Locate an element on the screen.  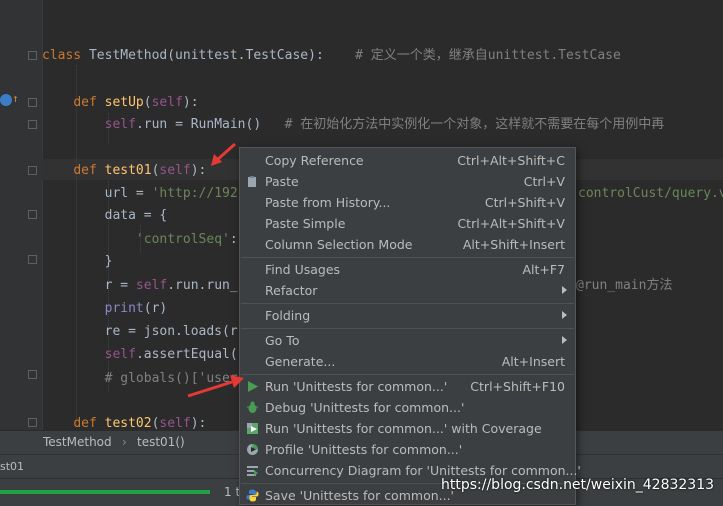
run-icon is located at coordinates (253, 386).